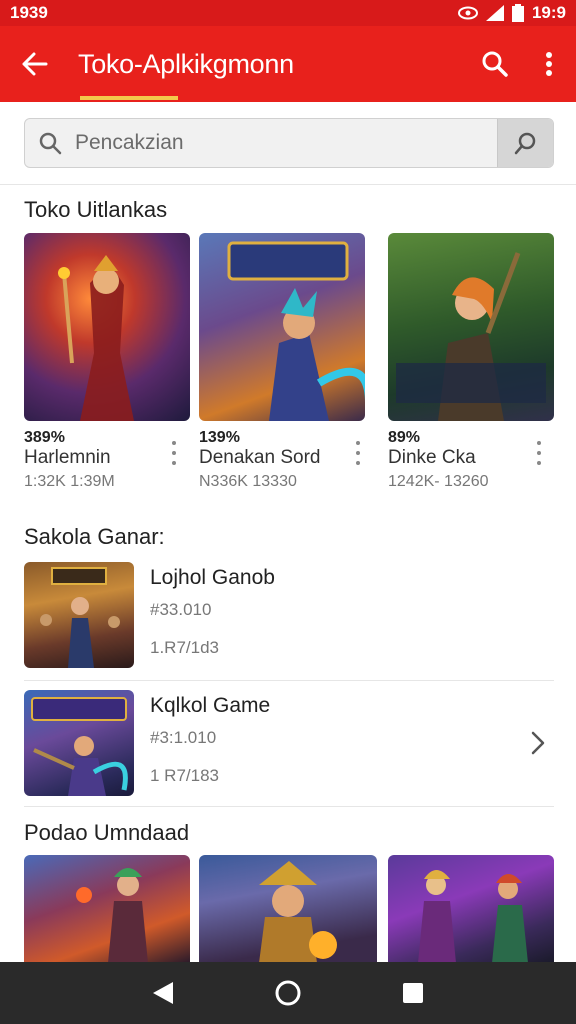  I want to click on app-card: 139% Denakan Sord N336K 13330, so click(282, 361).